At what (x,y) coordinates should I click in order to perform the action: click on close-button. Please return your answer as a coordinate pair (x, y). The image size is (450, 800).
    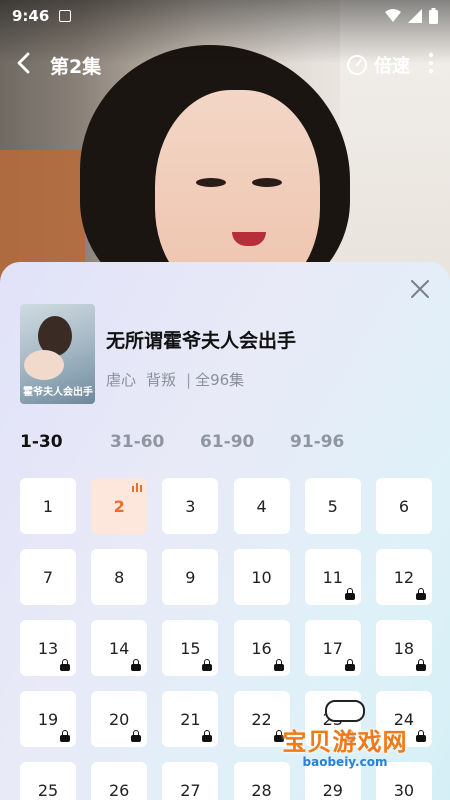
    Looking at the image, I should click on (420, 290).